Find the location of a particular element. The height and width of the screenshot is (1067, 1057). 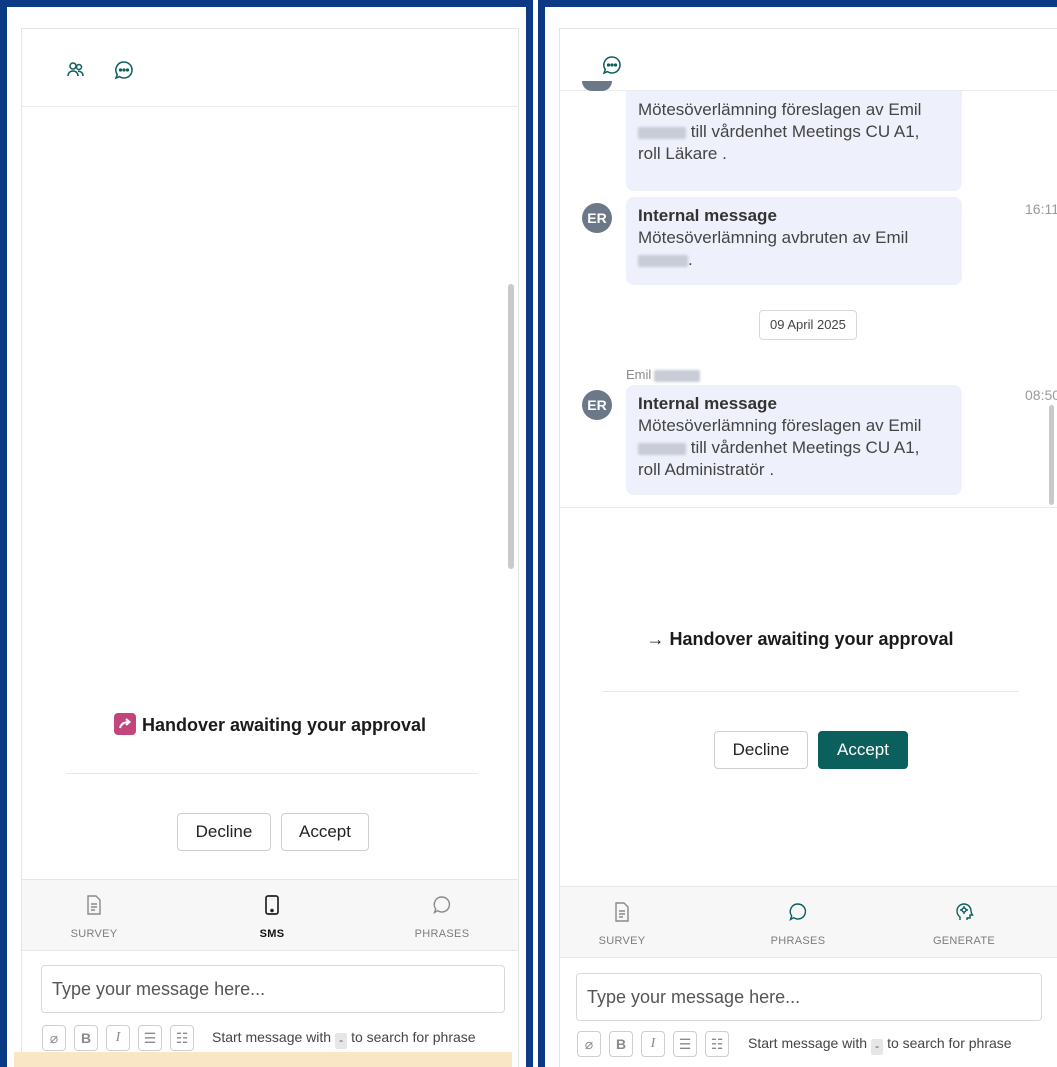

message-line: roll Administratör . is located at coordinates (706, 469).